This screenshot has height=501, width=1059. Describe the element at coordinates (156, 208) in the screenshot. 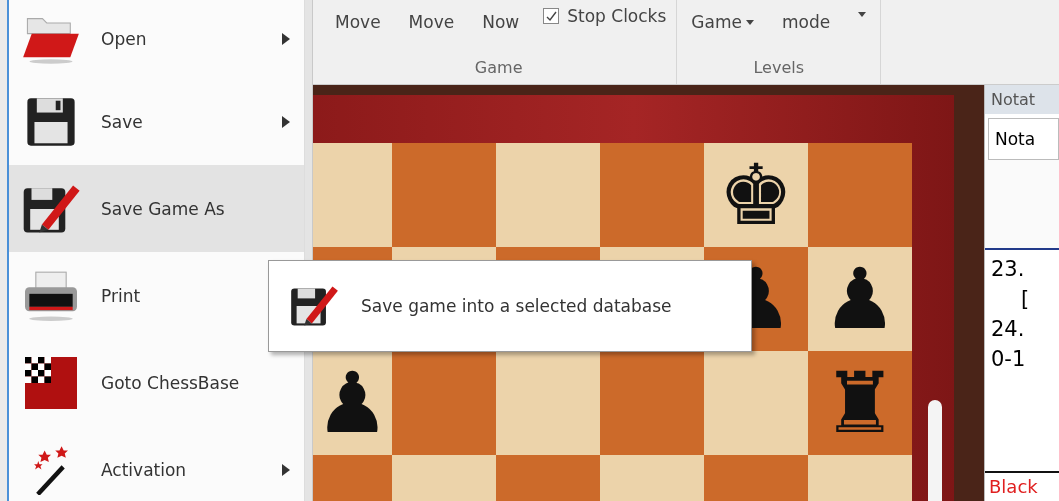

I see `menu-item: Save Game As` at that location.